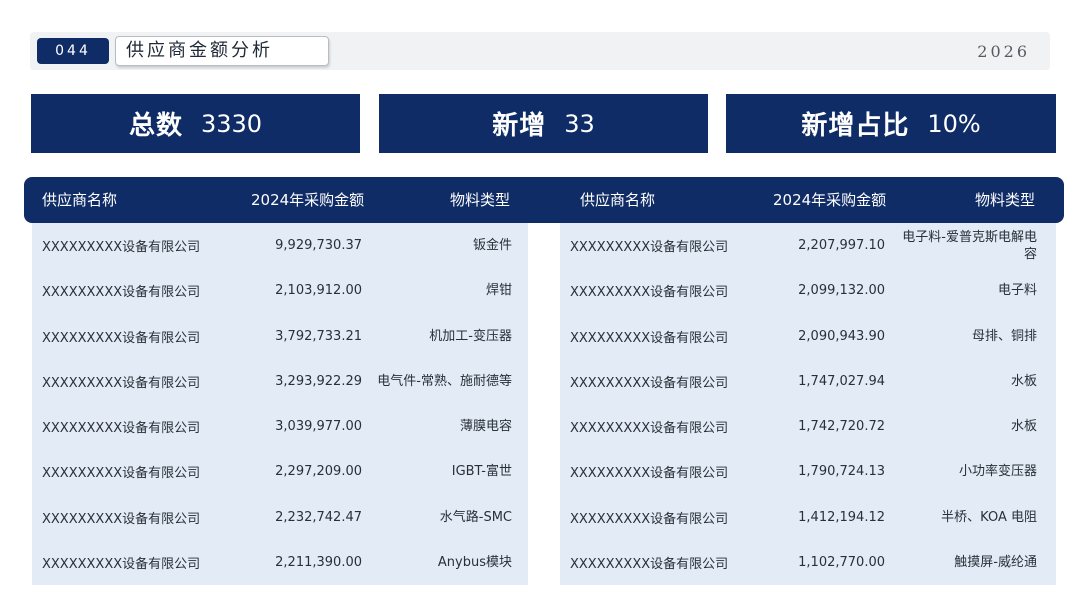 The height and width of the screenshot is (608, 1080). I want to click on table-row: XXXXXXXXX设备有限公司 1,102,770.00 触摸屏-威纶通, so click(808, 562).